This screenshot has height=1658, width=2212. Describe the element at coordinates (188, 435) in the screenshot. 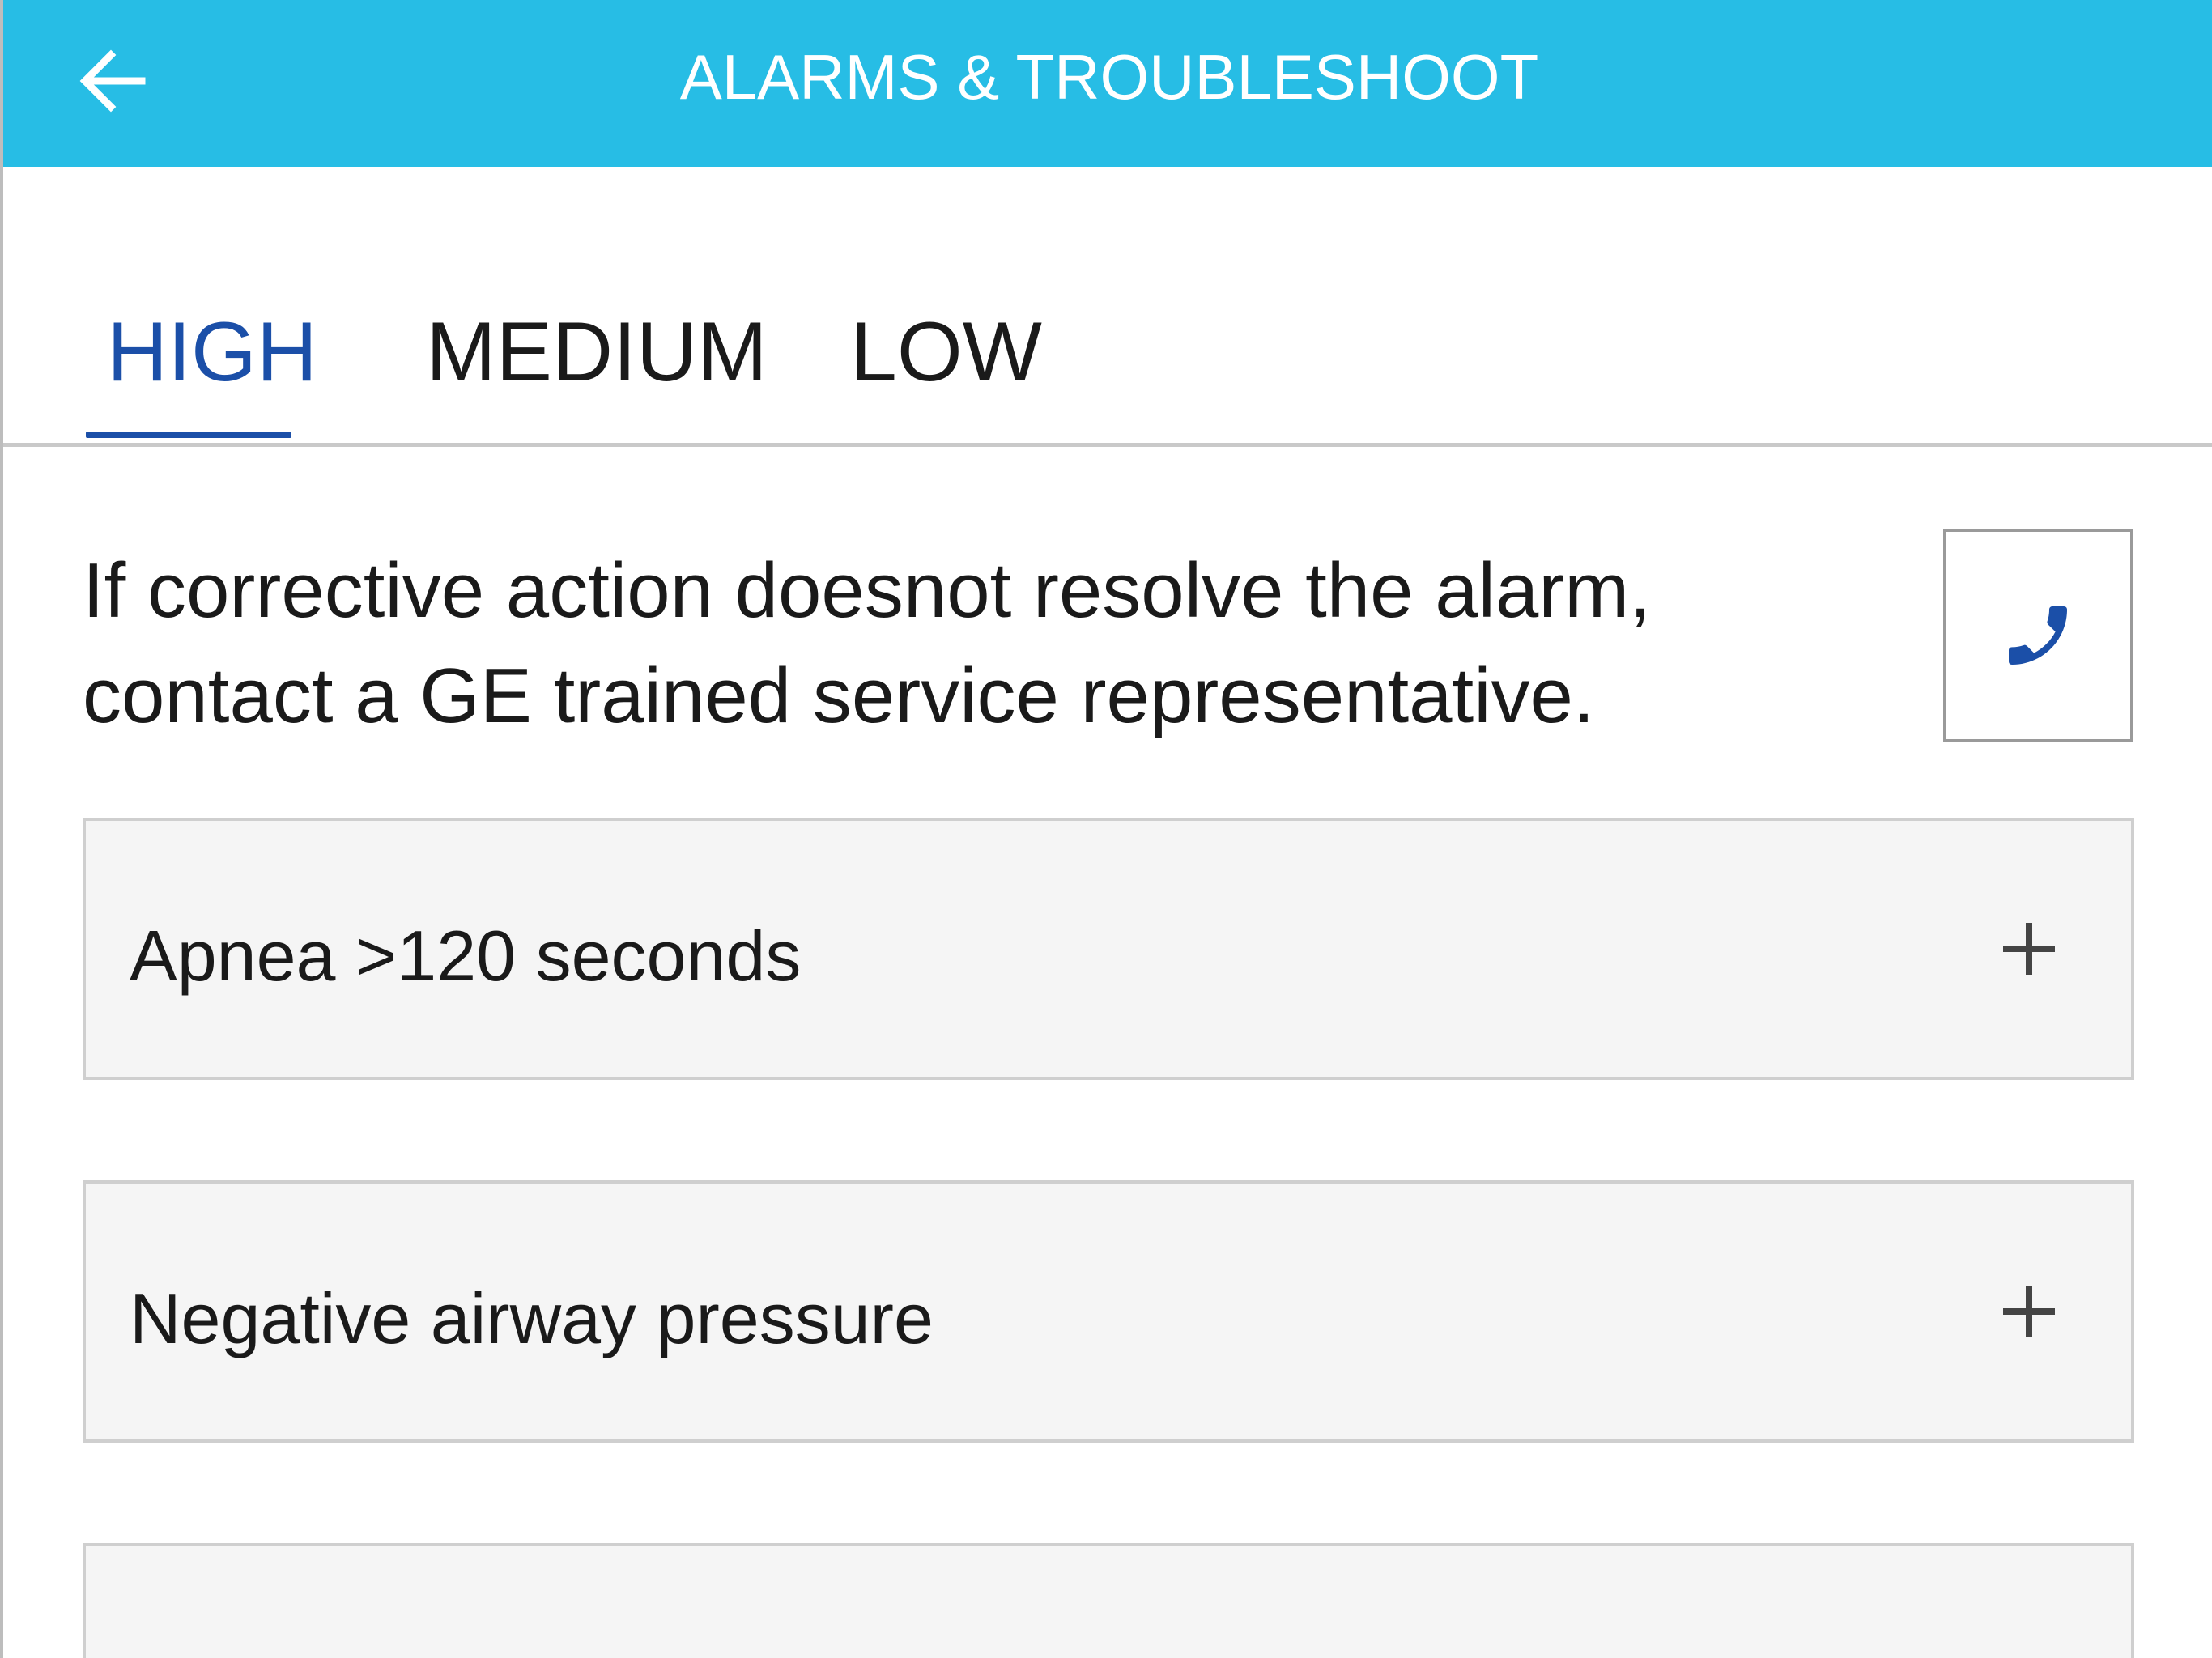

I see `active-tab-indicator` at that location.